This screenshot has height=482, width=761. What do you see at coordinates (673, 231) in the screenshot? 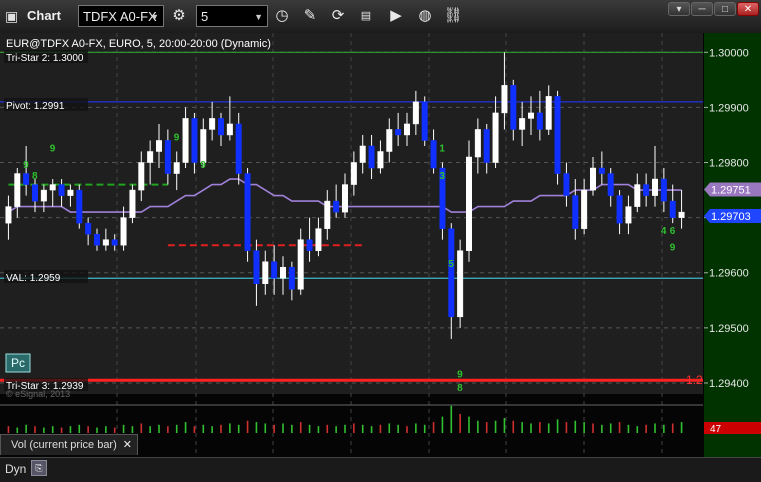
I see `setup-count-label: 6` at bounding box center [673, 231].